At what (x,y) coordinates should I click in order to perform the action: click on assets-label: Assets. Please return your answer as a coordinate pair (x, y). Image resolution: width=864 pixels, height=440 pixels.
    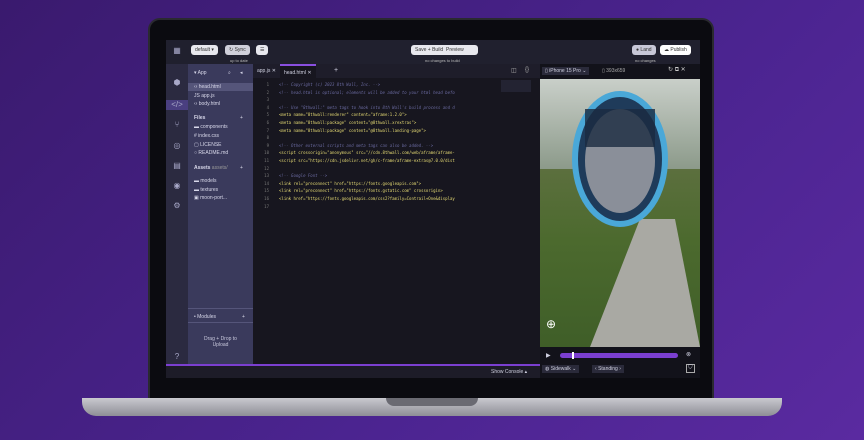
    Looking at the image, I should click on (202, 168).